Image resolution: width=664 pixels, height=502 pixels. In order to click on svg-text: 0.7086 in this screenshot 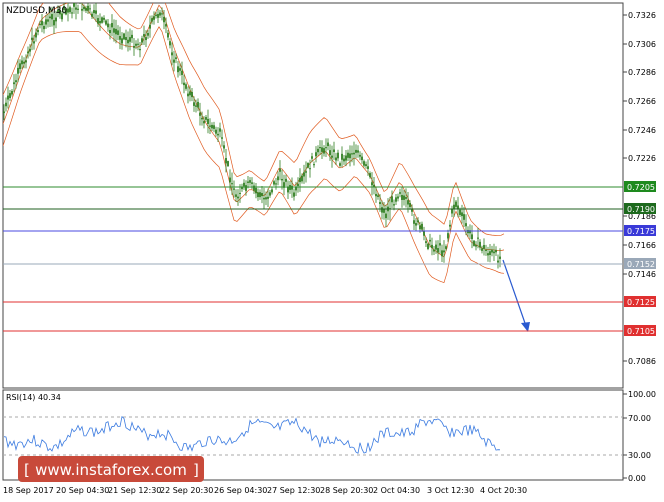, I will do `click(642, 361)`.